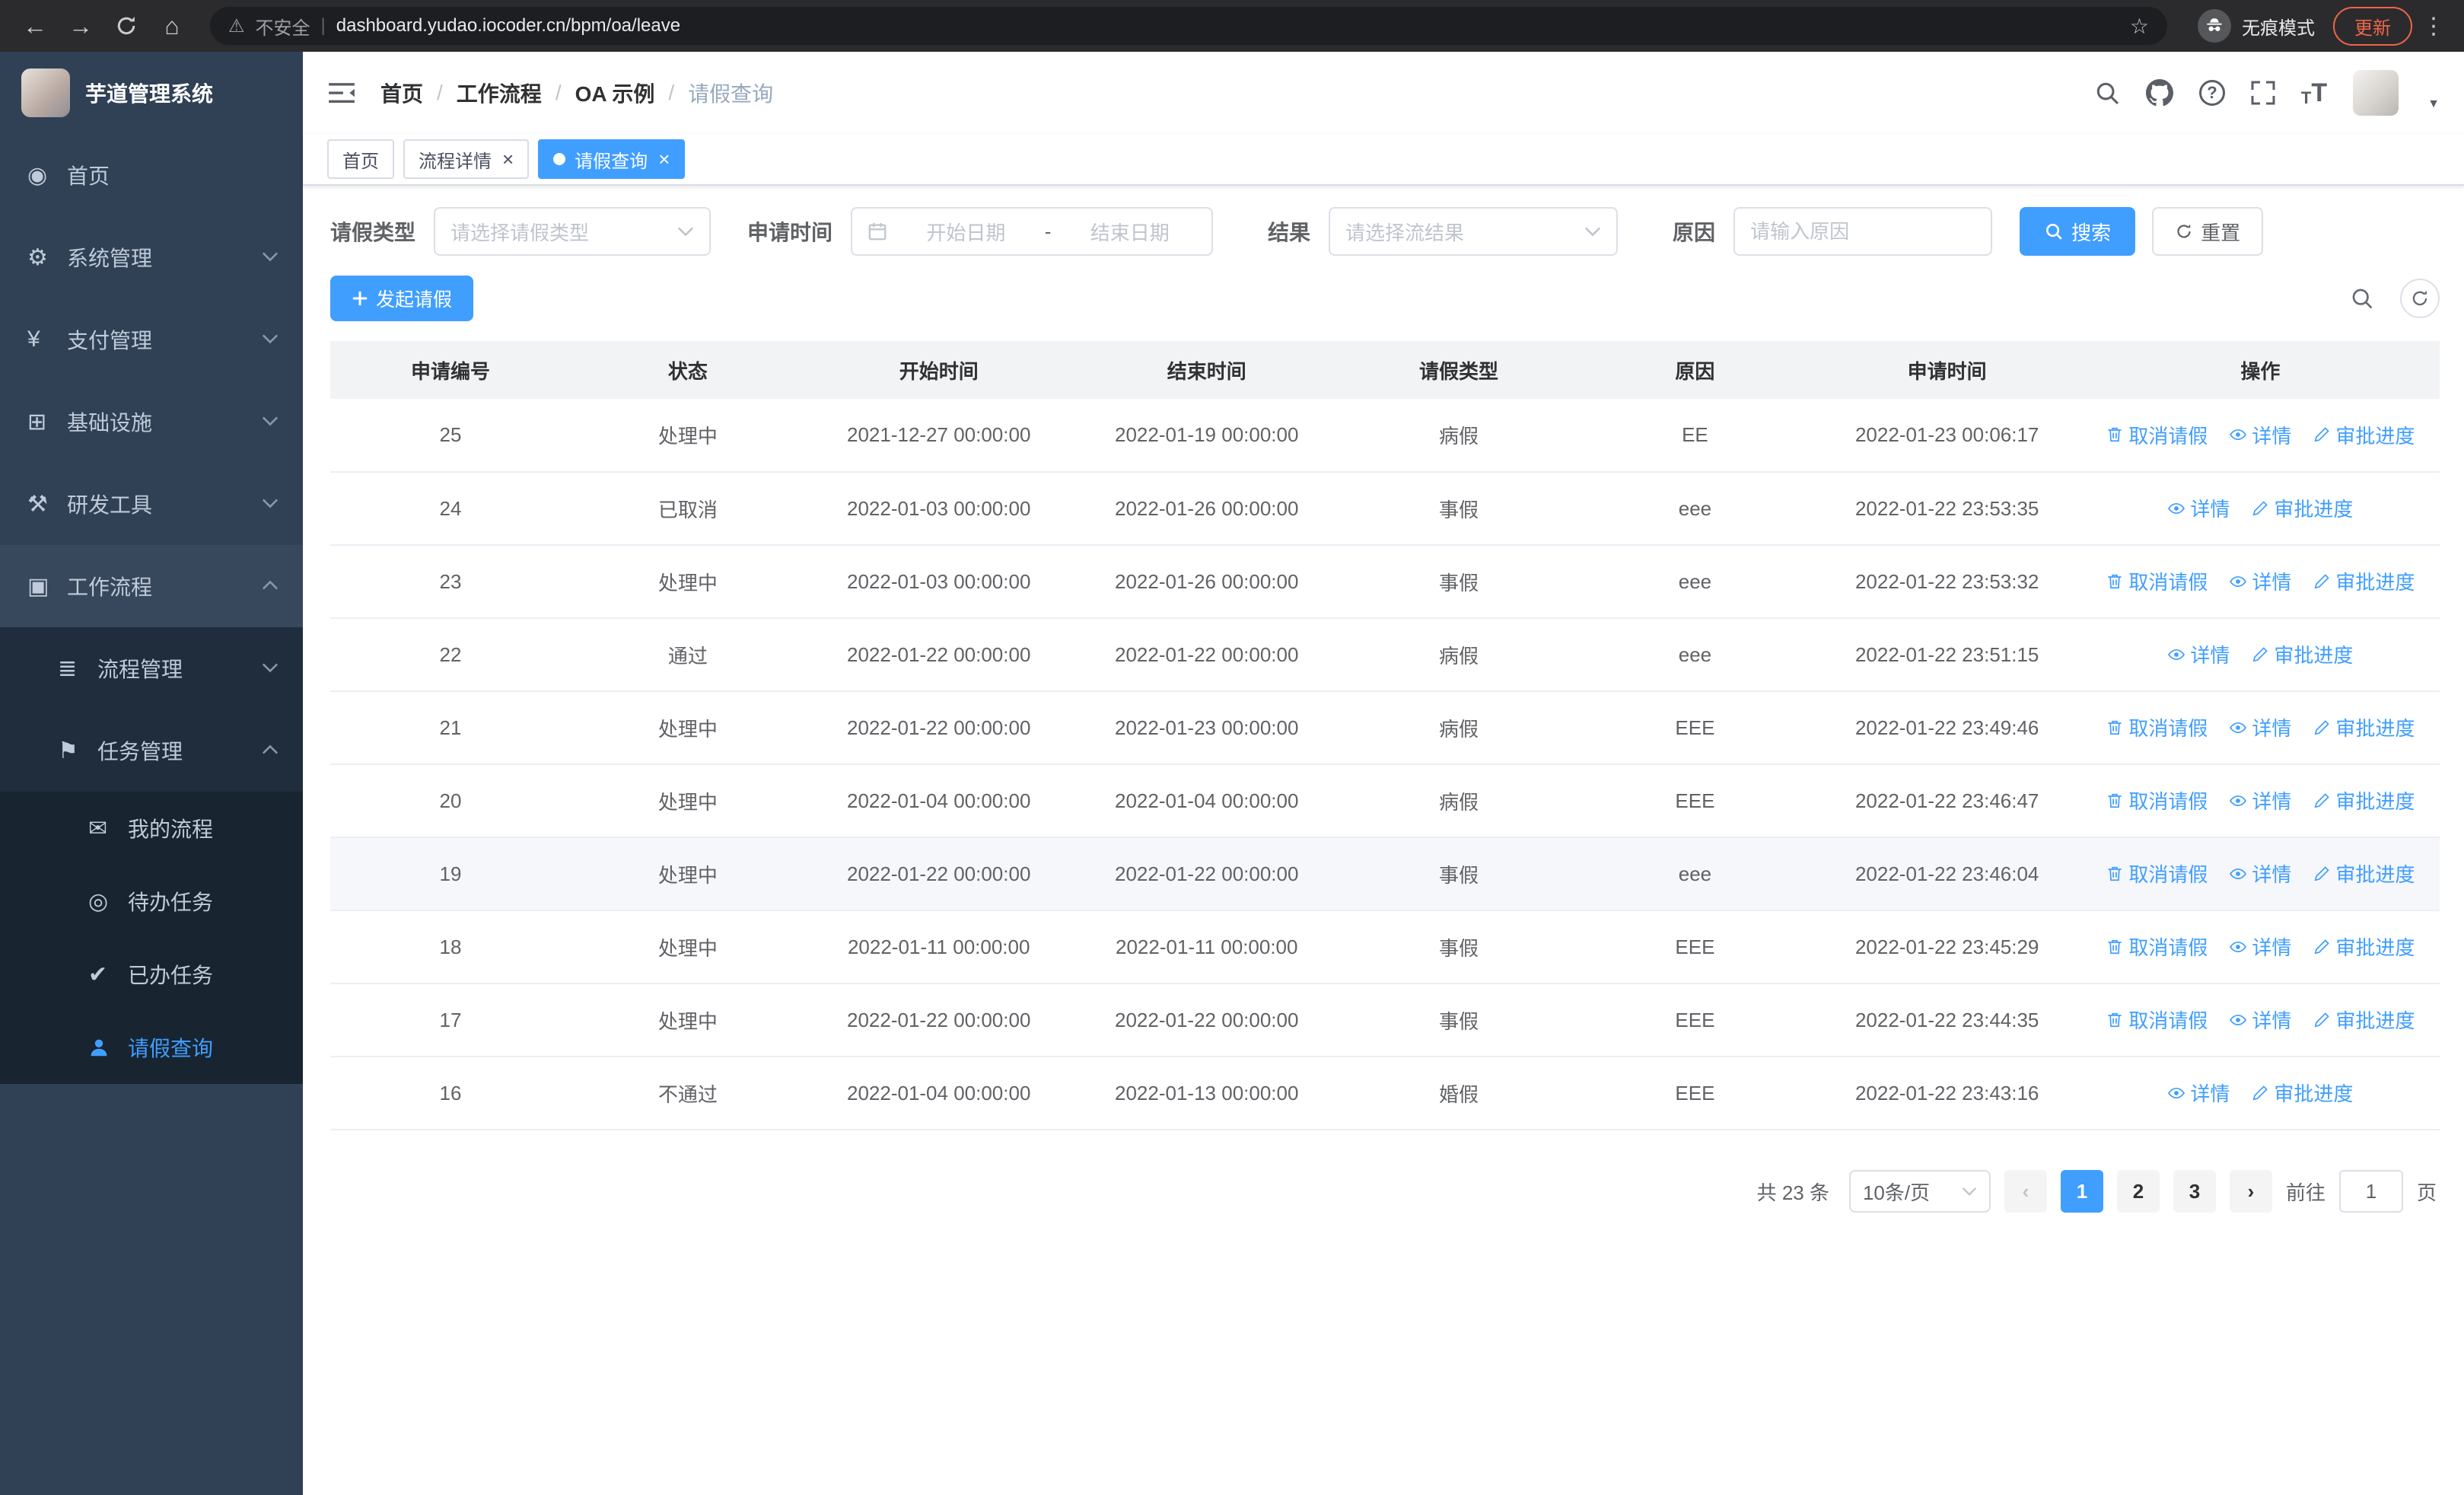 The width and height of the screenshot is (2464, 1495). I want to click on next-page-button: ›, so click(2250, 1191).